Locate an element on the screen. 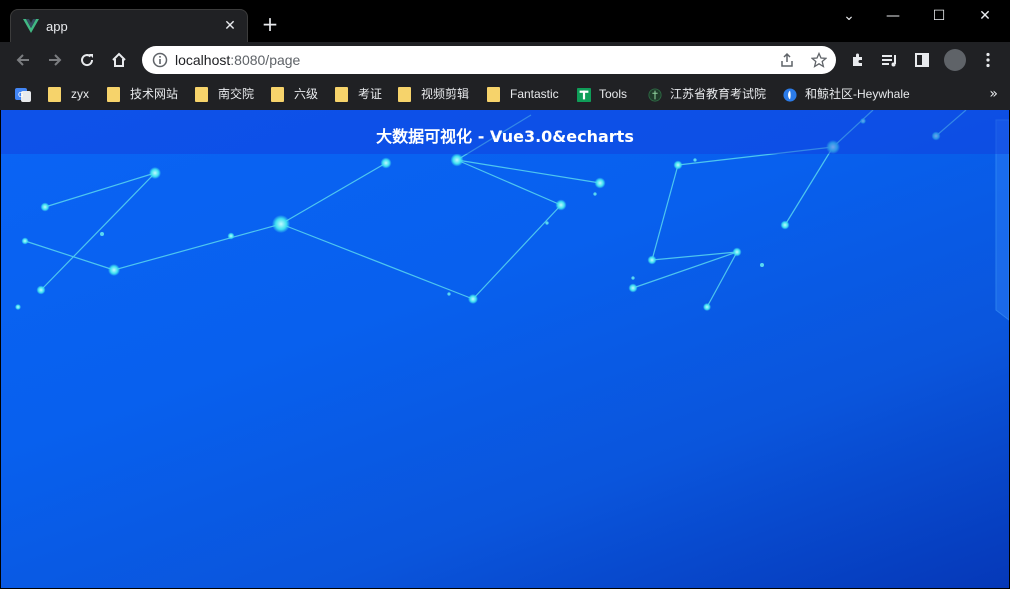  google-translate-icon: G is located at coordinates (23, 94).